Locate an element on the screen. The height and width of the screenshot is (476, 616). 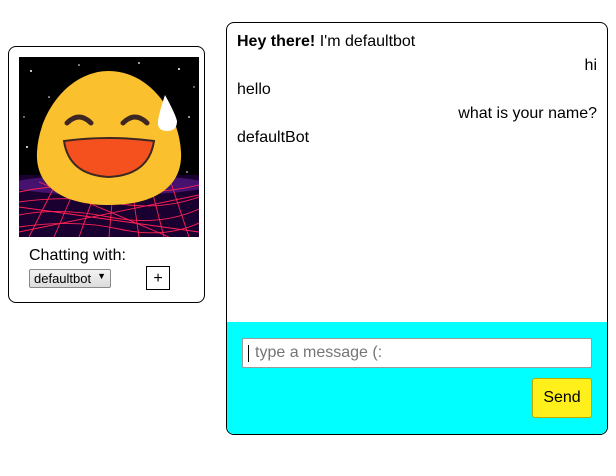
chatting-with-label: Chatting with: is located at coordinates (77, 255).